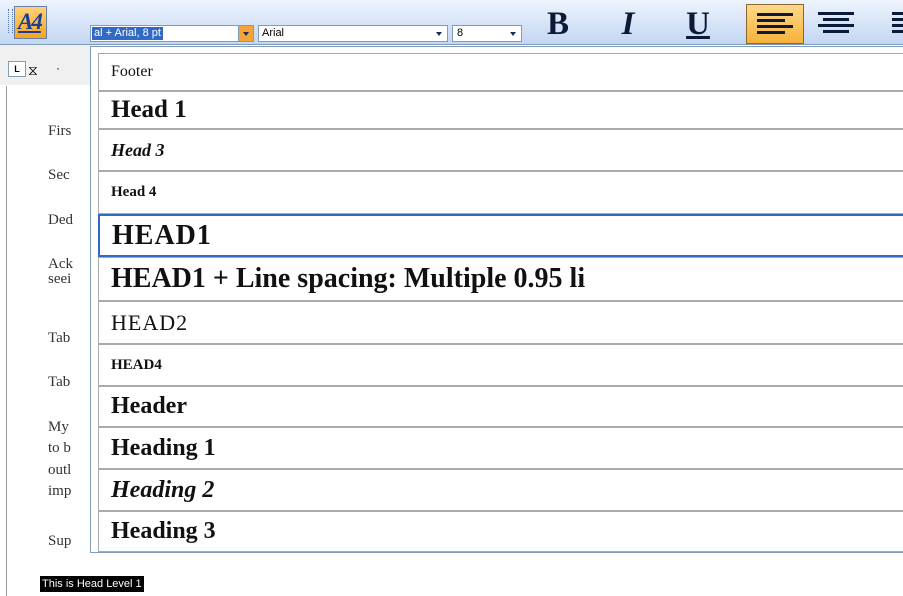 The height and width of the screenshot is (596, 903). What do you see at coordinates (60, 470) in the screenshot?
I see `document-text: outl` at bounding box center [60, 470].